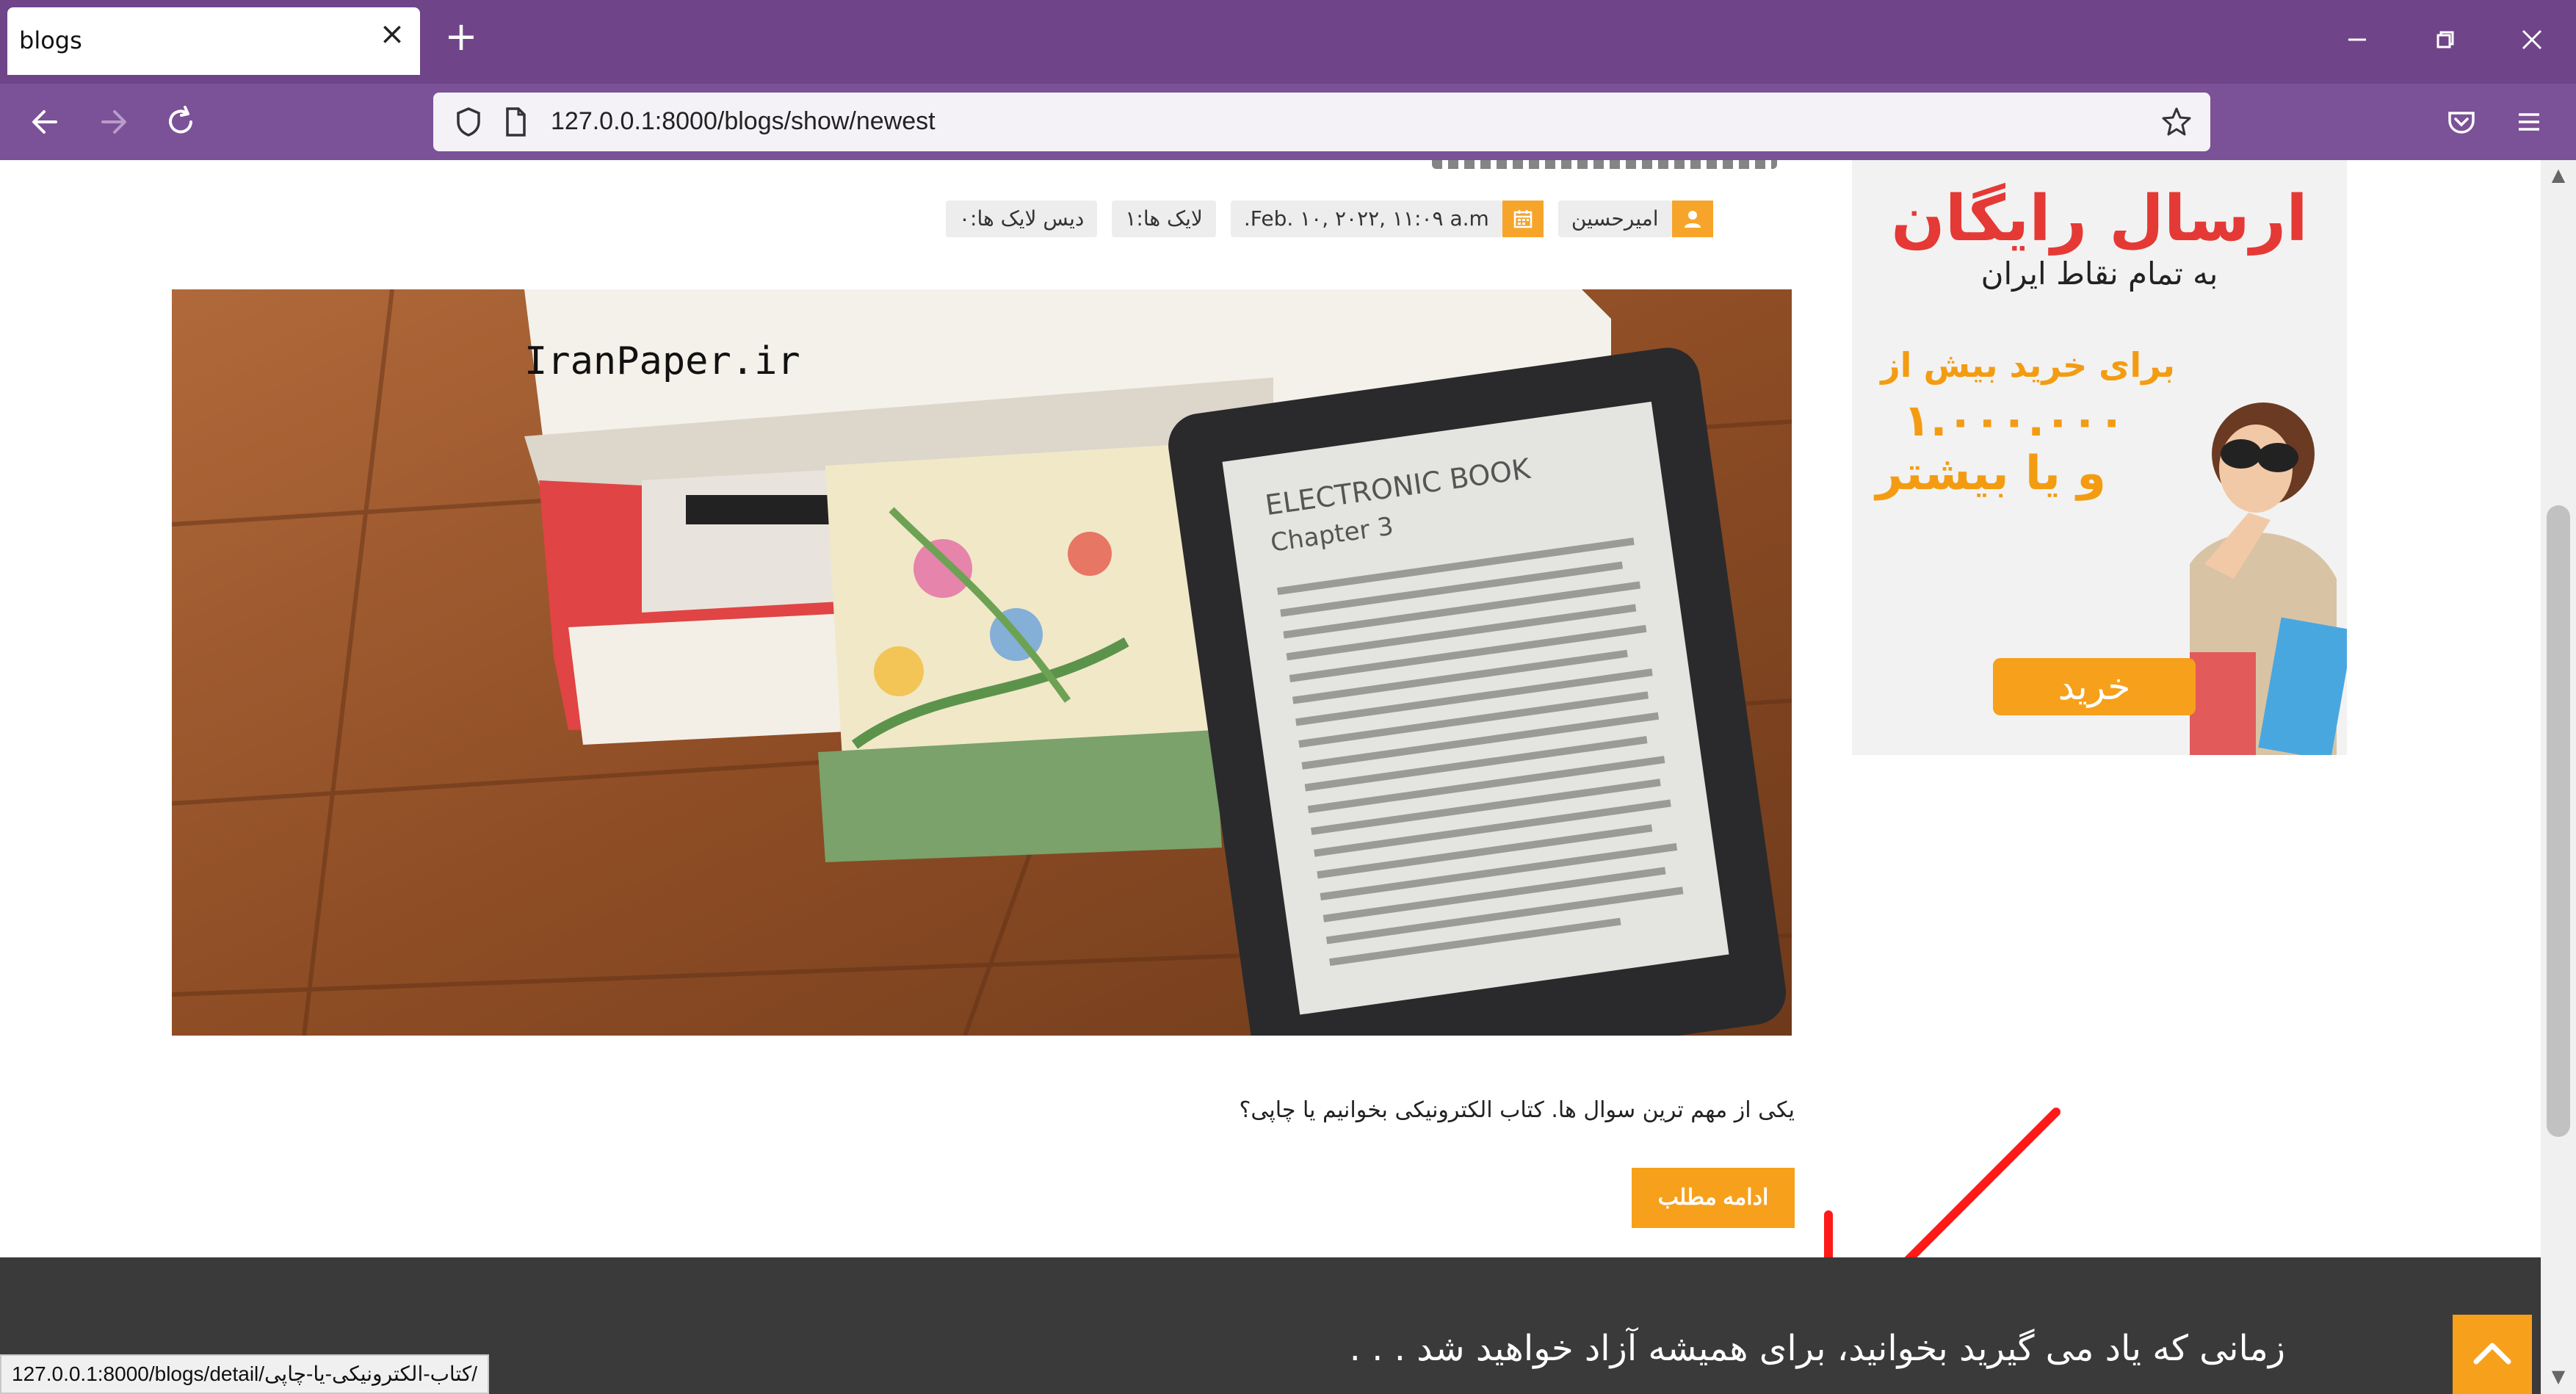 This screenshot has height=1394, width=2576. I want to click on restore-icon, so click(2445, 40).